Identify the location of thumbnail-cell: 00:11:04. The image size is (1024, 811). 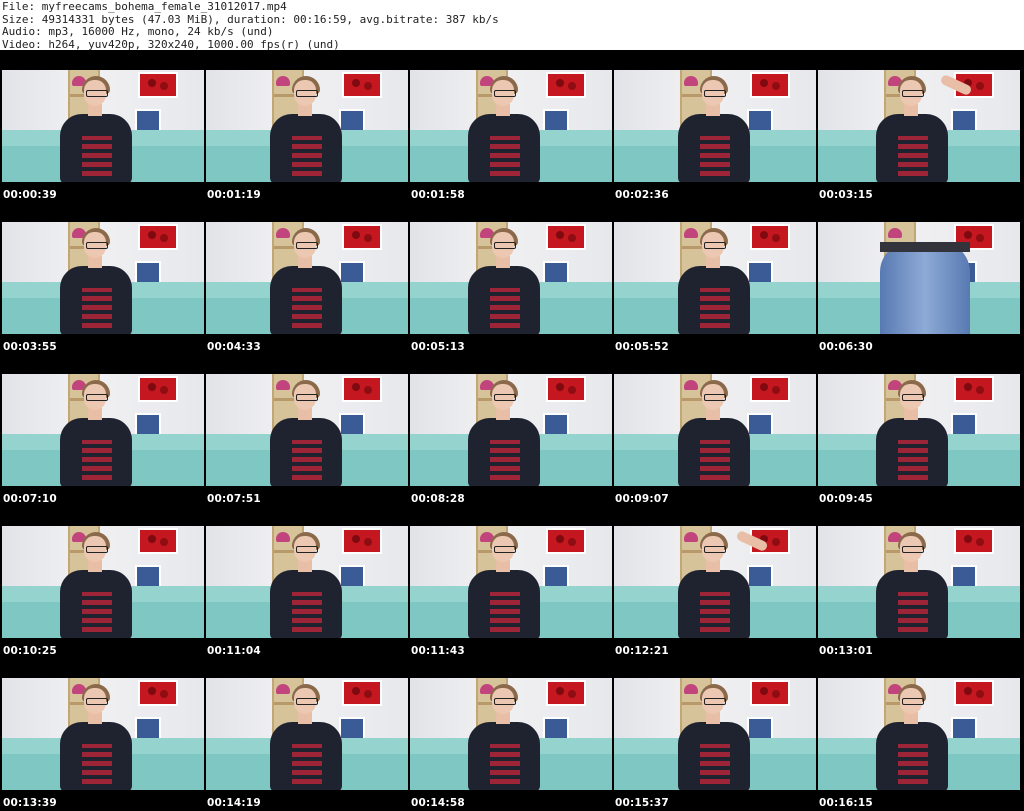
(306, 582).